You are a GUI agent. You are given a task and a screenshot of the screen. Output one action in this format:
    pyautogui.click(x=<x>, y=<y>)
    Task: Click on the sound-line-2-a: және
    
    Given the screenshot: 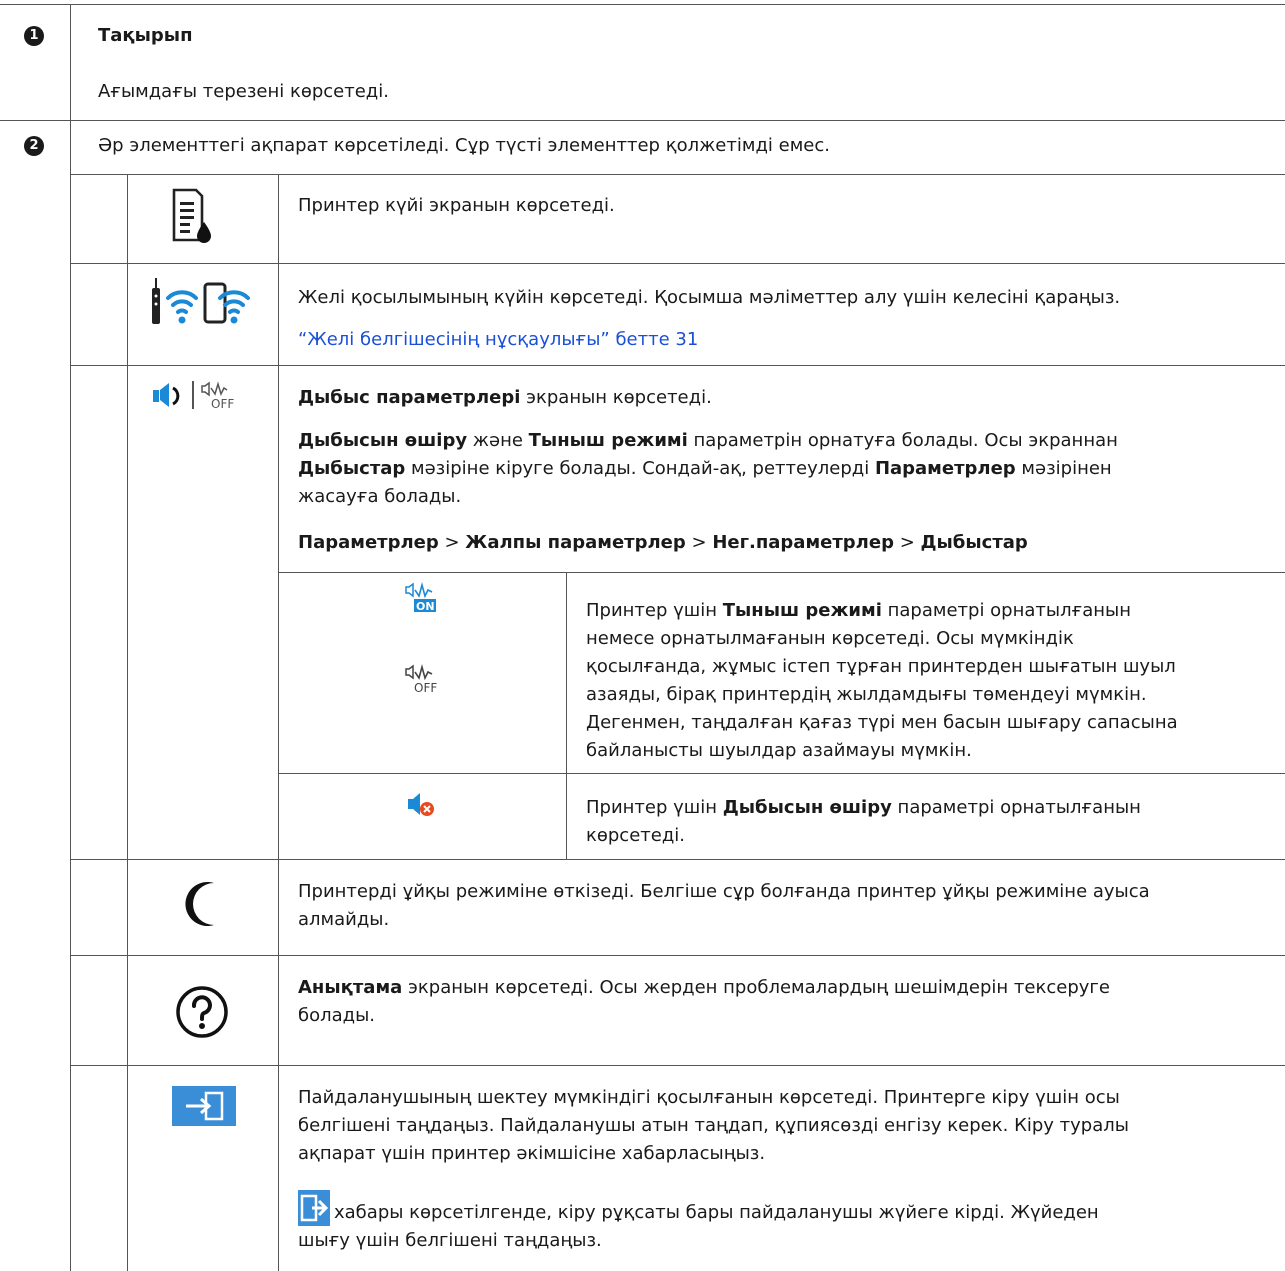 What is the action you would take?
    pyautogui.click(x=498, y=440)
    